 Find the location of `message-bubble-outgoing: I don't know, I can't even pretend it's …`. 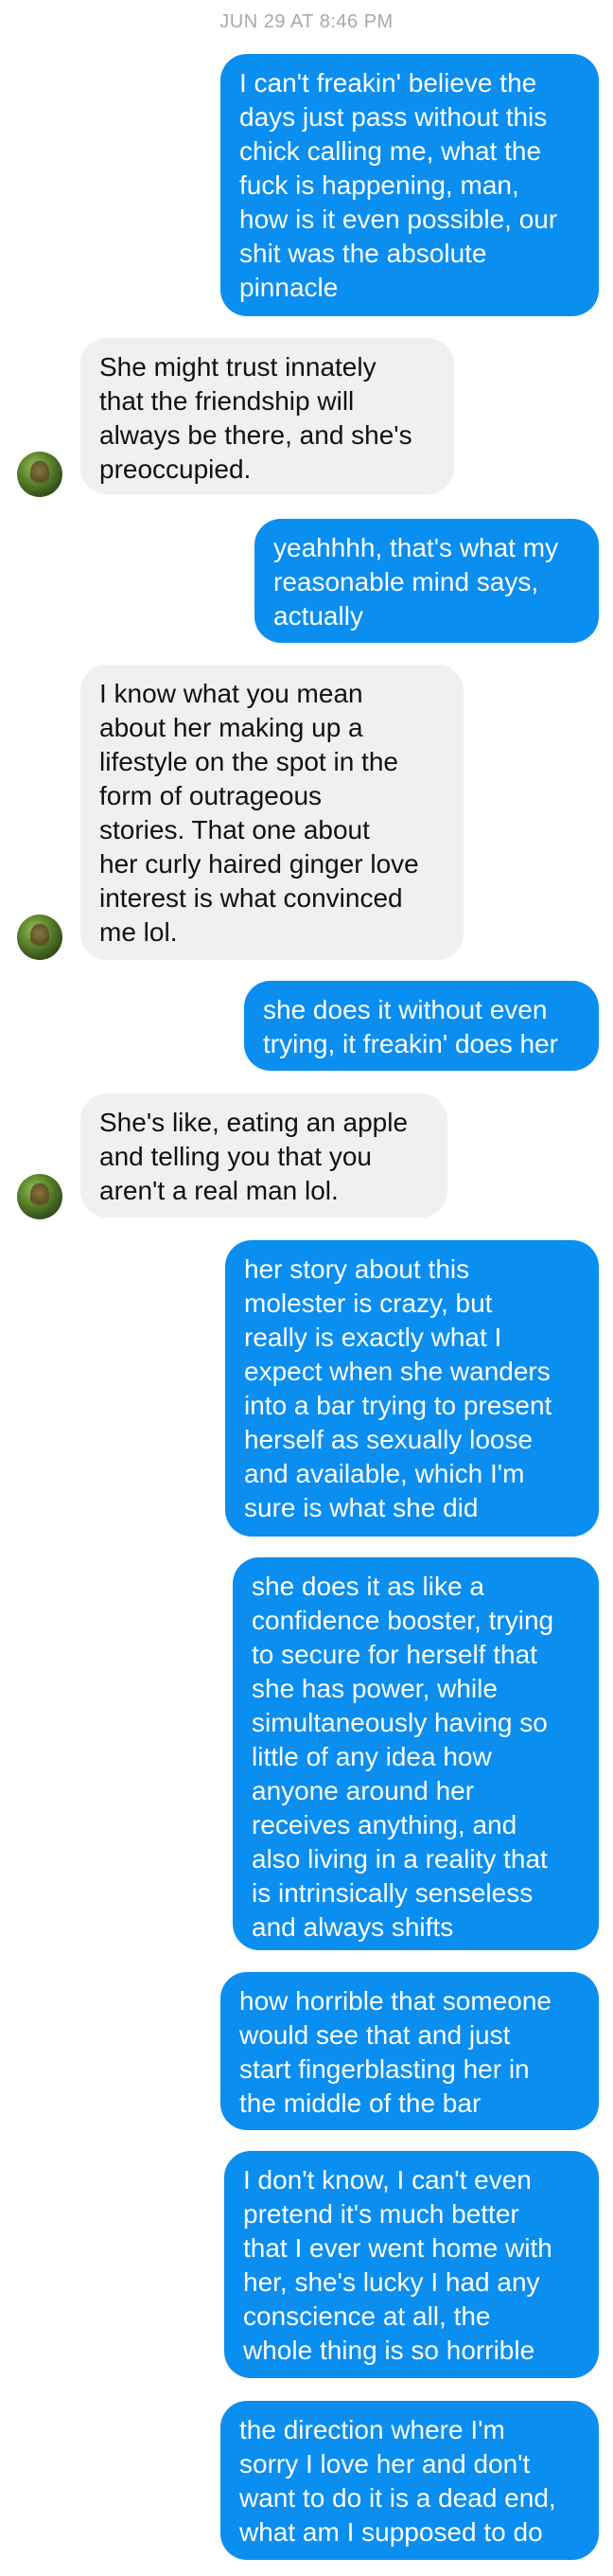

message-bubble-outgoing: I don't know, I can't even pretend it's … is located at coordinates (411, 2265).